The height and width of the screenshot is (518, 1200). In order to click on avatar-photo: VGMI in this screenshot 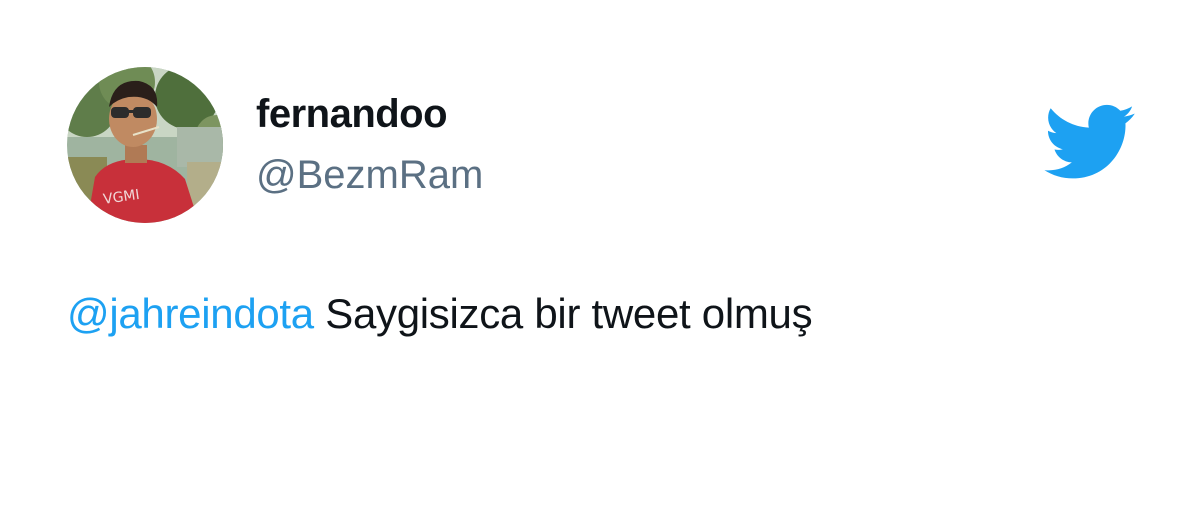, I will do `click(145, 145)`.